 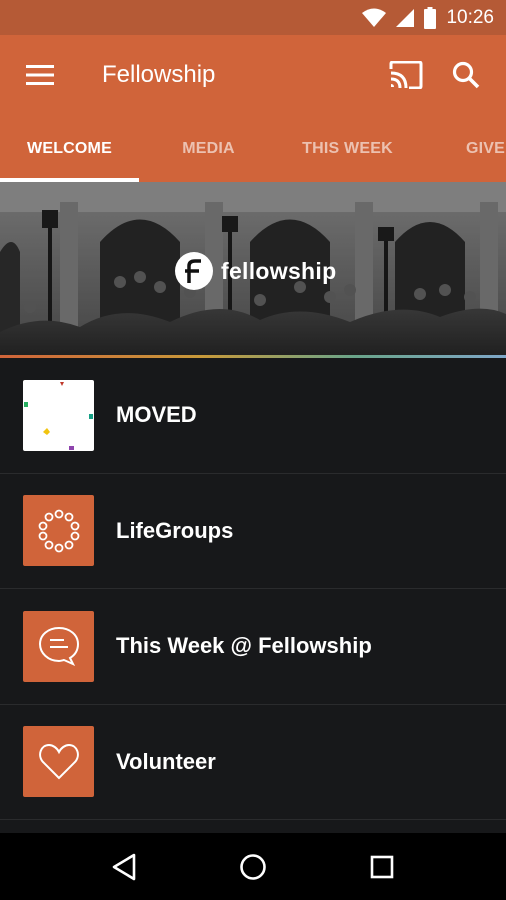 I want to click on status-bar: 10:26, so click(x=253, y=17).